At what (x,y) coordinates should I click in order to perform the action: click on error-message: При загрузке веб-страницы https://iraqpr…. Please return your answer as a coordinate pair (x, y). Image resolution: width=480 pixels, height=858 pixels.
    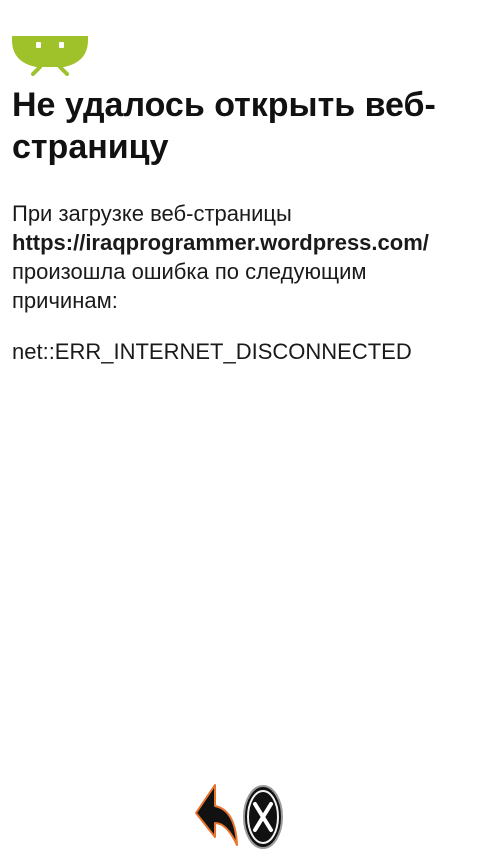
    Looking at the image, I should click on (242, 257).